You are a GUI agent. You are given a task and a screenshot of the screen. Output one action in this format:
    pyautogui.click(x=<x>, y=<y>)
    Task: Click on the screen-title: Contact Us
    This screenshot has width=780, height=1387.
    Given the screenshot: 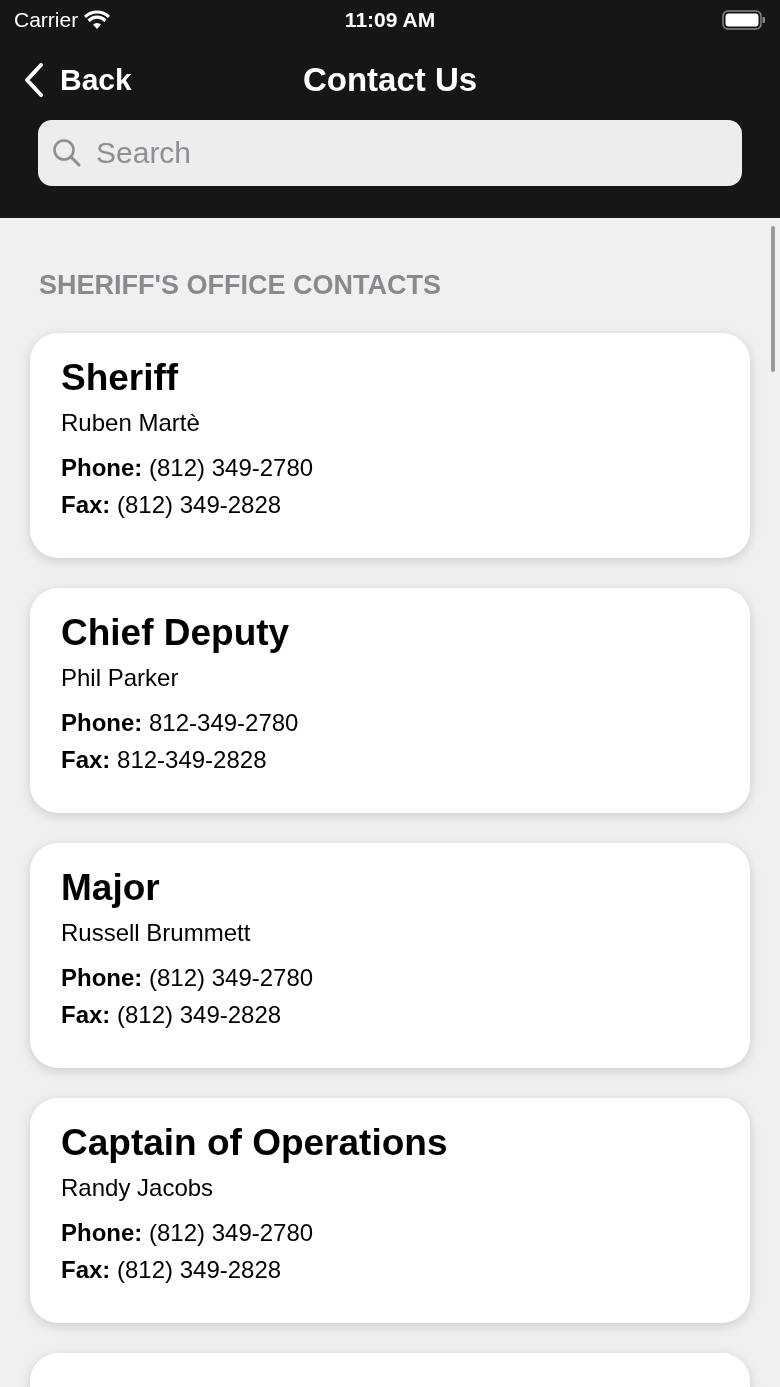 What is the action you would take?
    pyautogui.click(x=390, y=80)
    